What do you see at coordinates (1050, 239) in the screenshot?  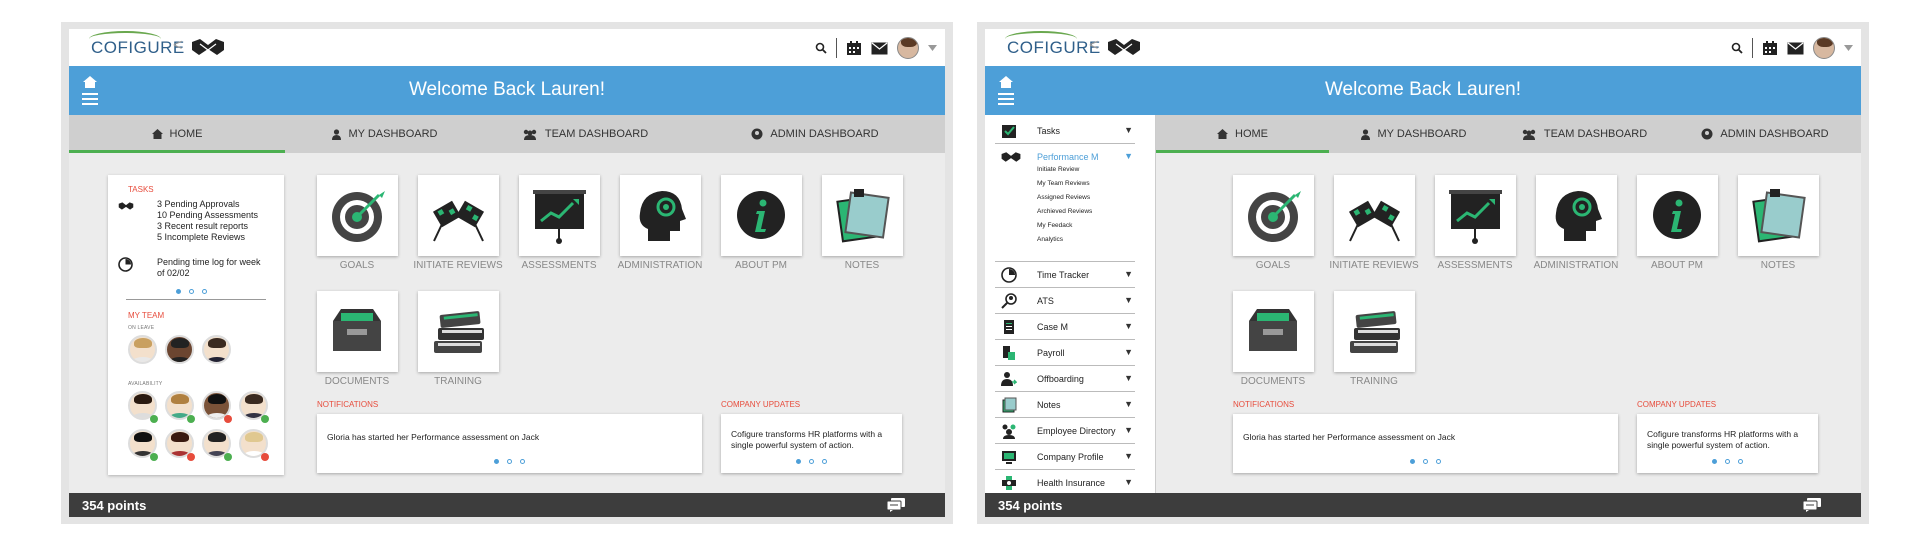 I see `sub-analytics: Analytics` at bounding box center [1050, 239].